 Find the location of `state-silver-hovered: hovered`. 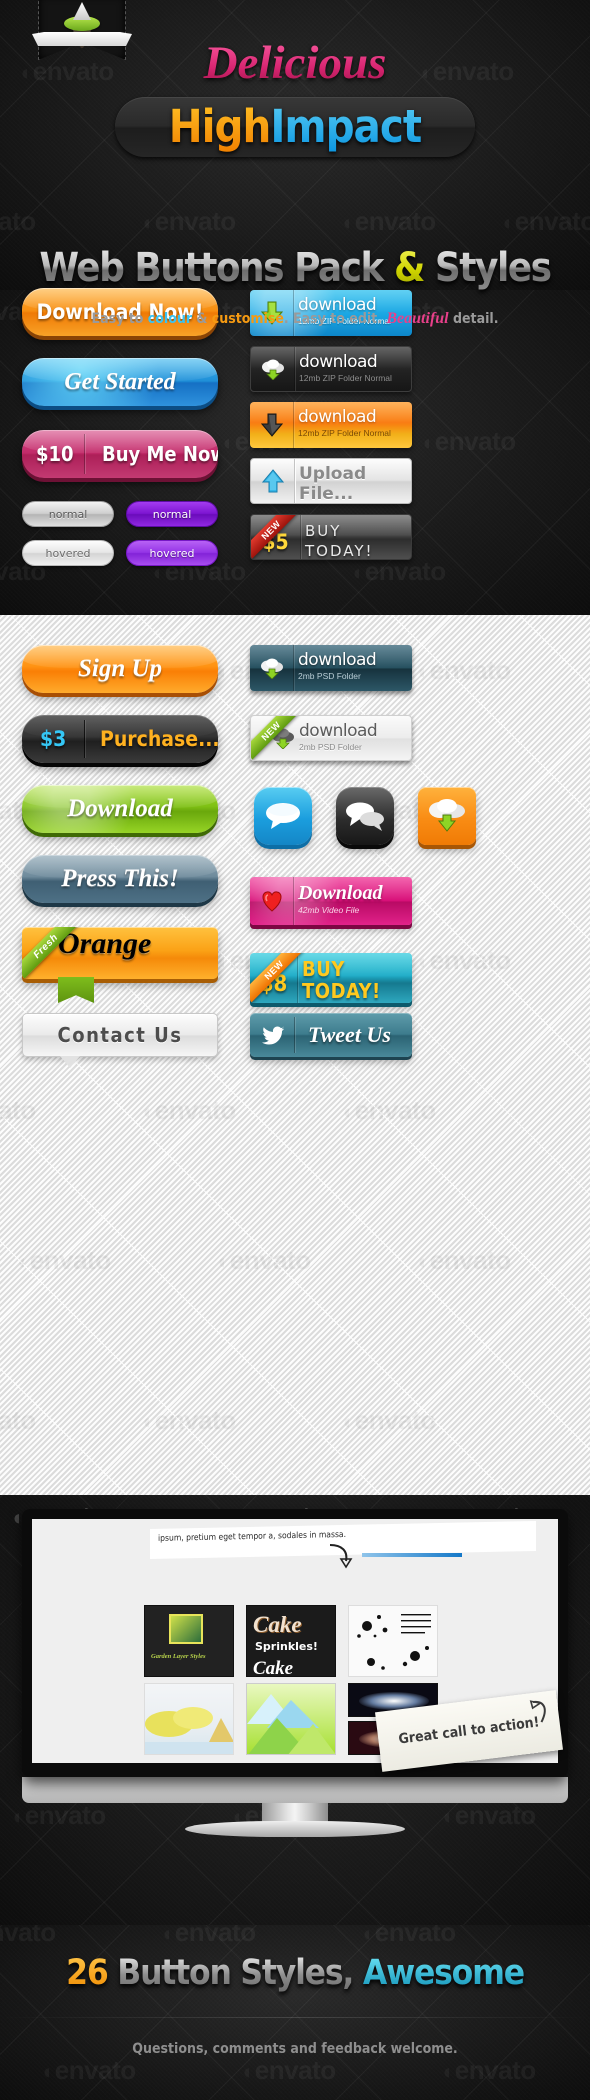

state-silver-hovered: hovered is located at coordinates (68, 553).